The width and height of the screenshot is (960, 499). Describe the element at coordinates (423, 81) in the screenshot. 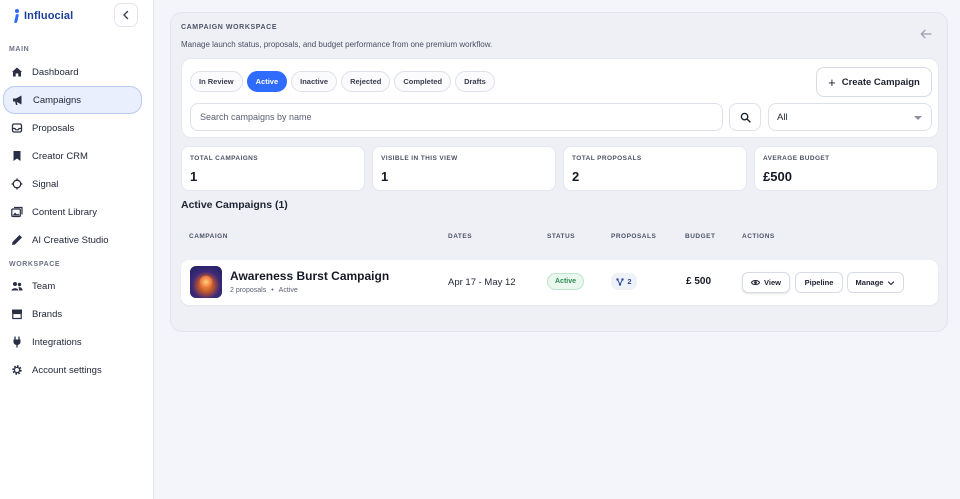

I see `tab-completed: Completed` at that location.